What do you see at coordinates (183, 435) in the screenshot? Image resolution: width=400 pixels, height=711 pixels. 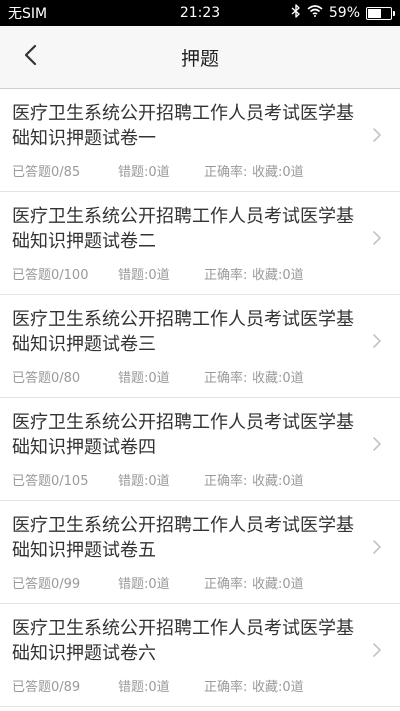 I see `paper-title: 医疗卫生系统公开招聘工作人员考试医学基础知识押题试卷四` at bounding box center [183, 435].